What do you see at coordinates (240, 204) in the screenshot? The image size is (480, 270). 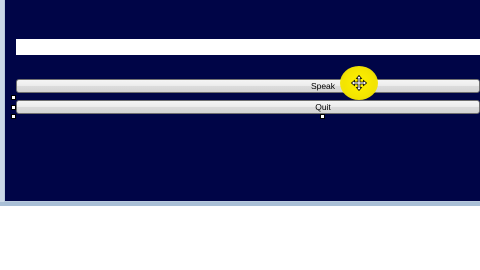 I see `window-frame-bottom-edge` at bounding box center [240, 204].